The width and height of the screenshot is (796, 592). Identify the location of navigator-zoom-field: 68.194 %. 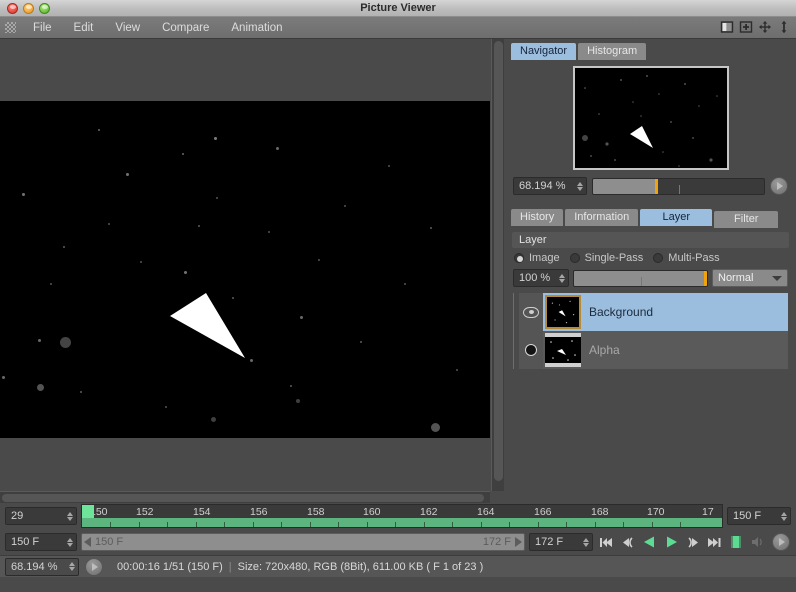
(550, 186).